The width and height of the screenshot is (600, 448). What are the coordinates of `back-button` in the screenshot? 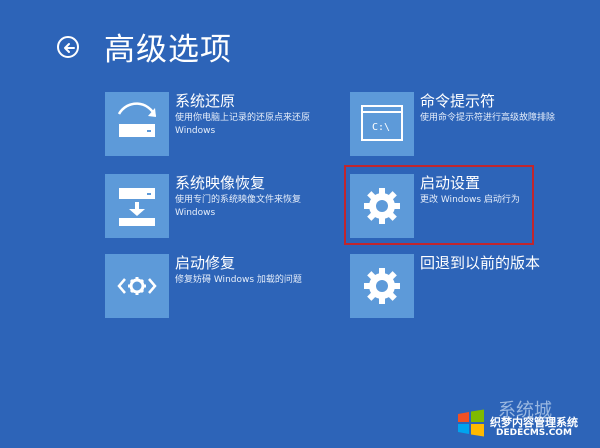 It's located at (68, 47).